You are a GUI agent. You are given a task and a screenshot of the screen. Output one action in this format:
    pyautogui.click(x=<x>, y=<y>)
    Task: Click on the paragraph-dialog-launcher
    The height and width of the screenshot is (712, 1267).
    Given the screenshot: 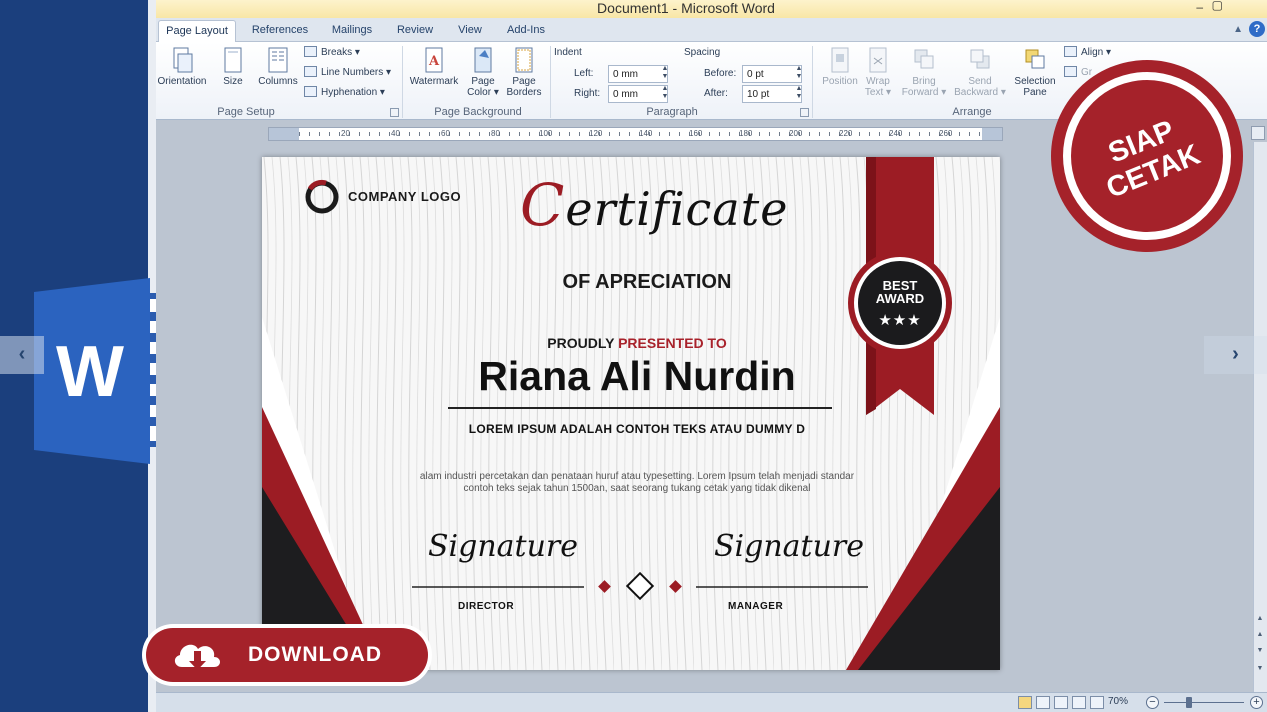 What is the action you would take?
    pyautogui.click(x=804, y=112)
    